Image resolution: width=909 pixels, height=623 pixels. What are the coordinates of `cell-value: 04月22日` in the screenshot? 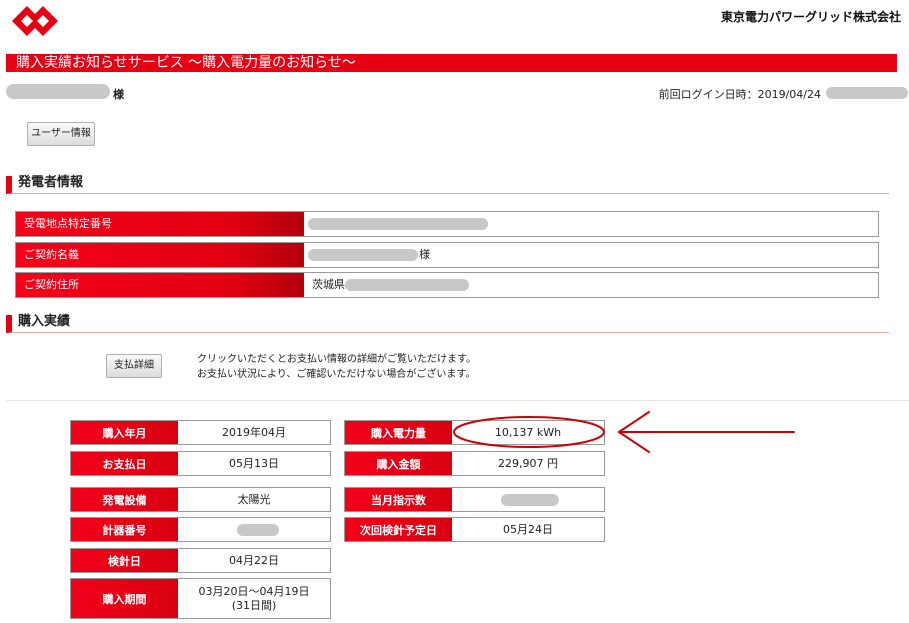 It's located at (254, 560).